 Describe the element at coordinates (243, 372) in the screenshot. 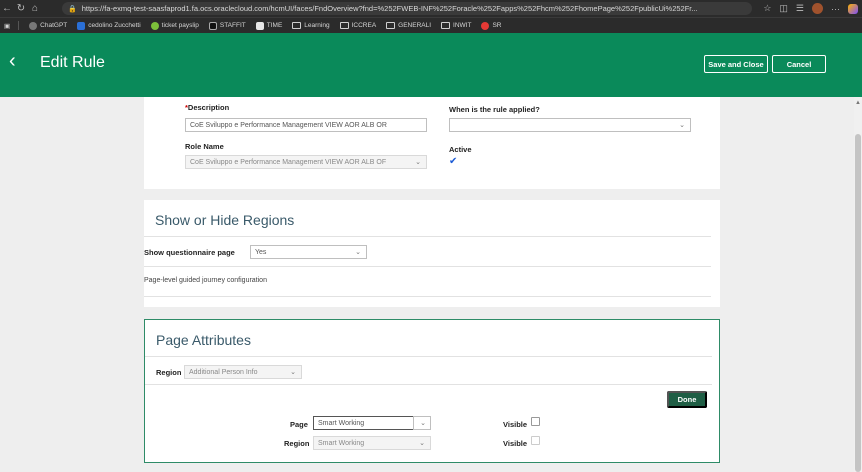

I see `region-select: Additional Person Info ⌄` at that location.